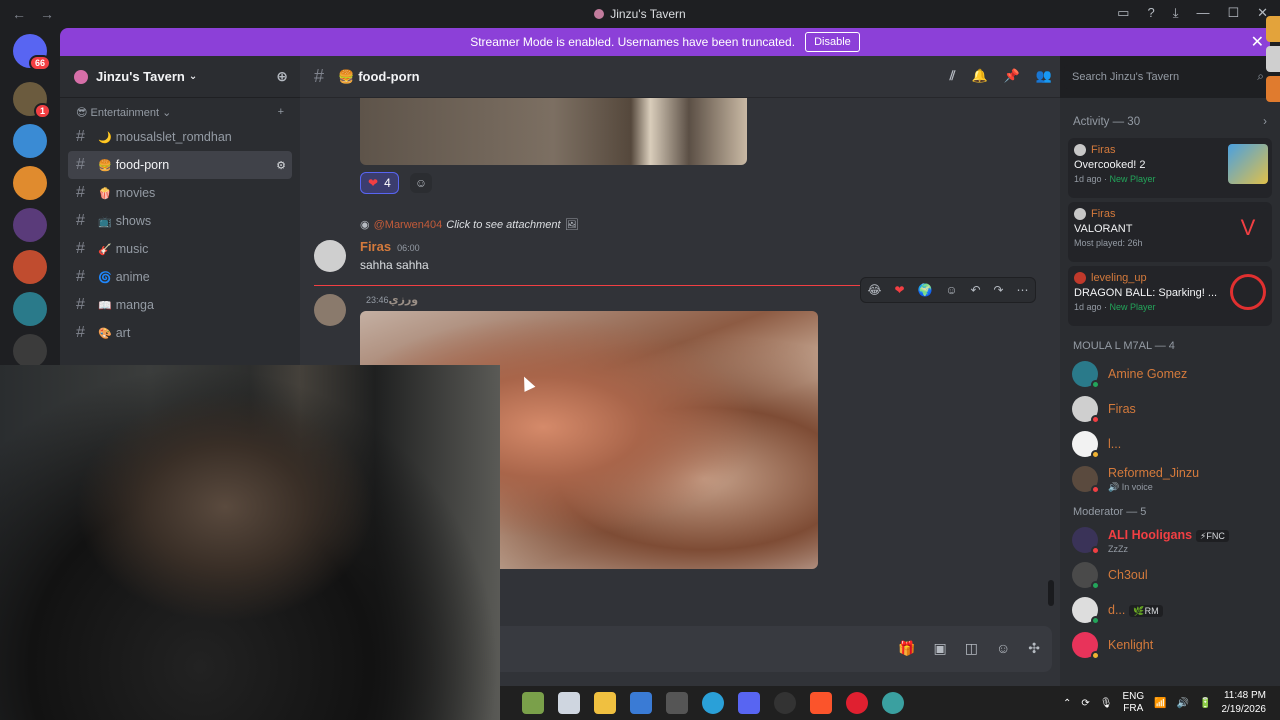  Describe the element at coordinates (1170, 373) in the screenshot. I see `member-item: Amine Gomez` at that location.